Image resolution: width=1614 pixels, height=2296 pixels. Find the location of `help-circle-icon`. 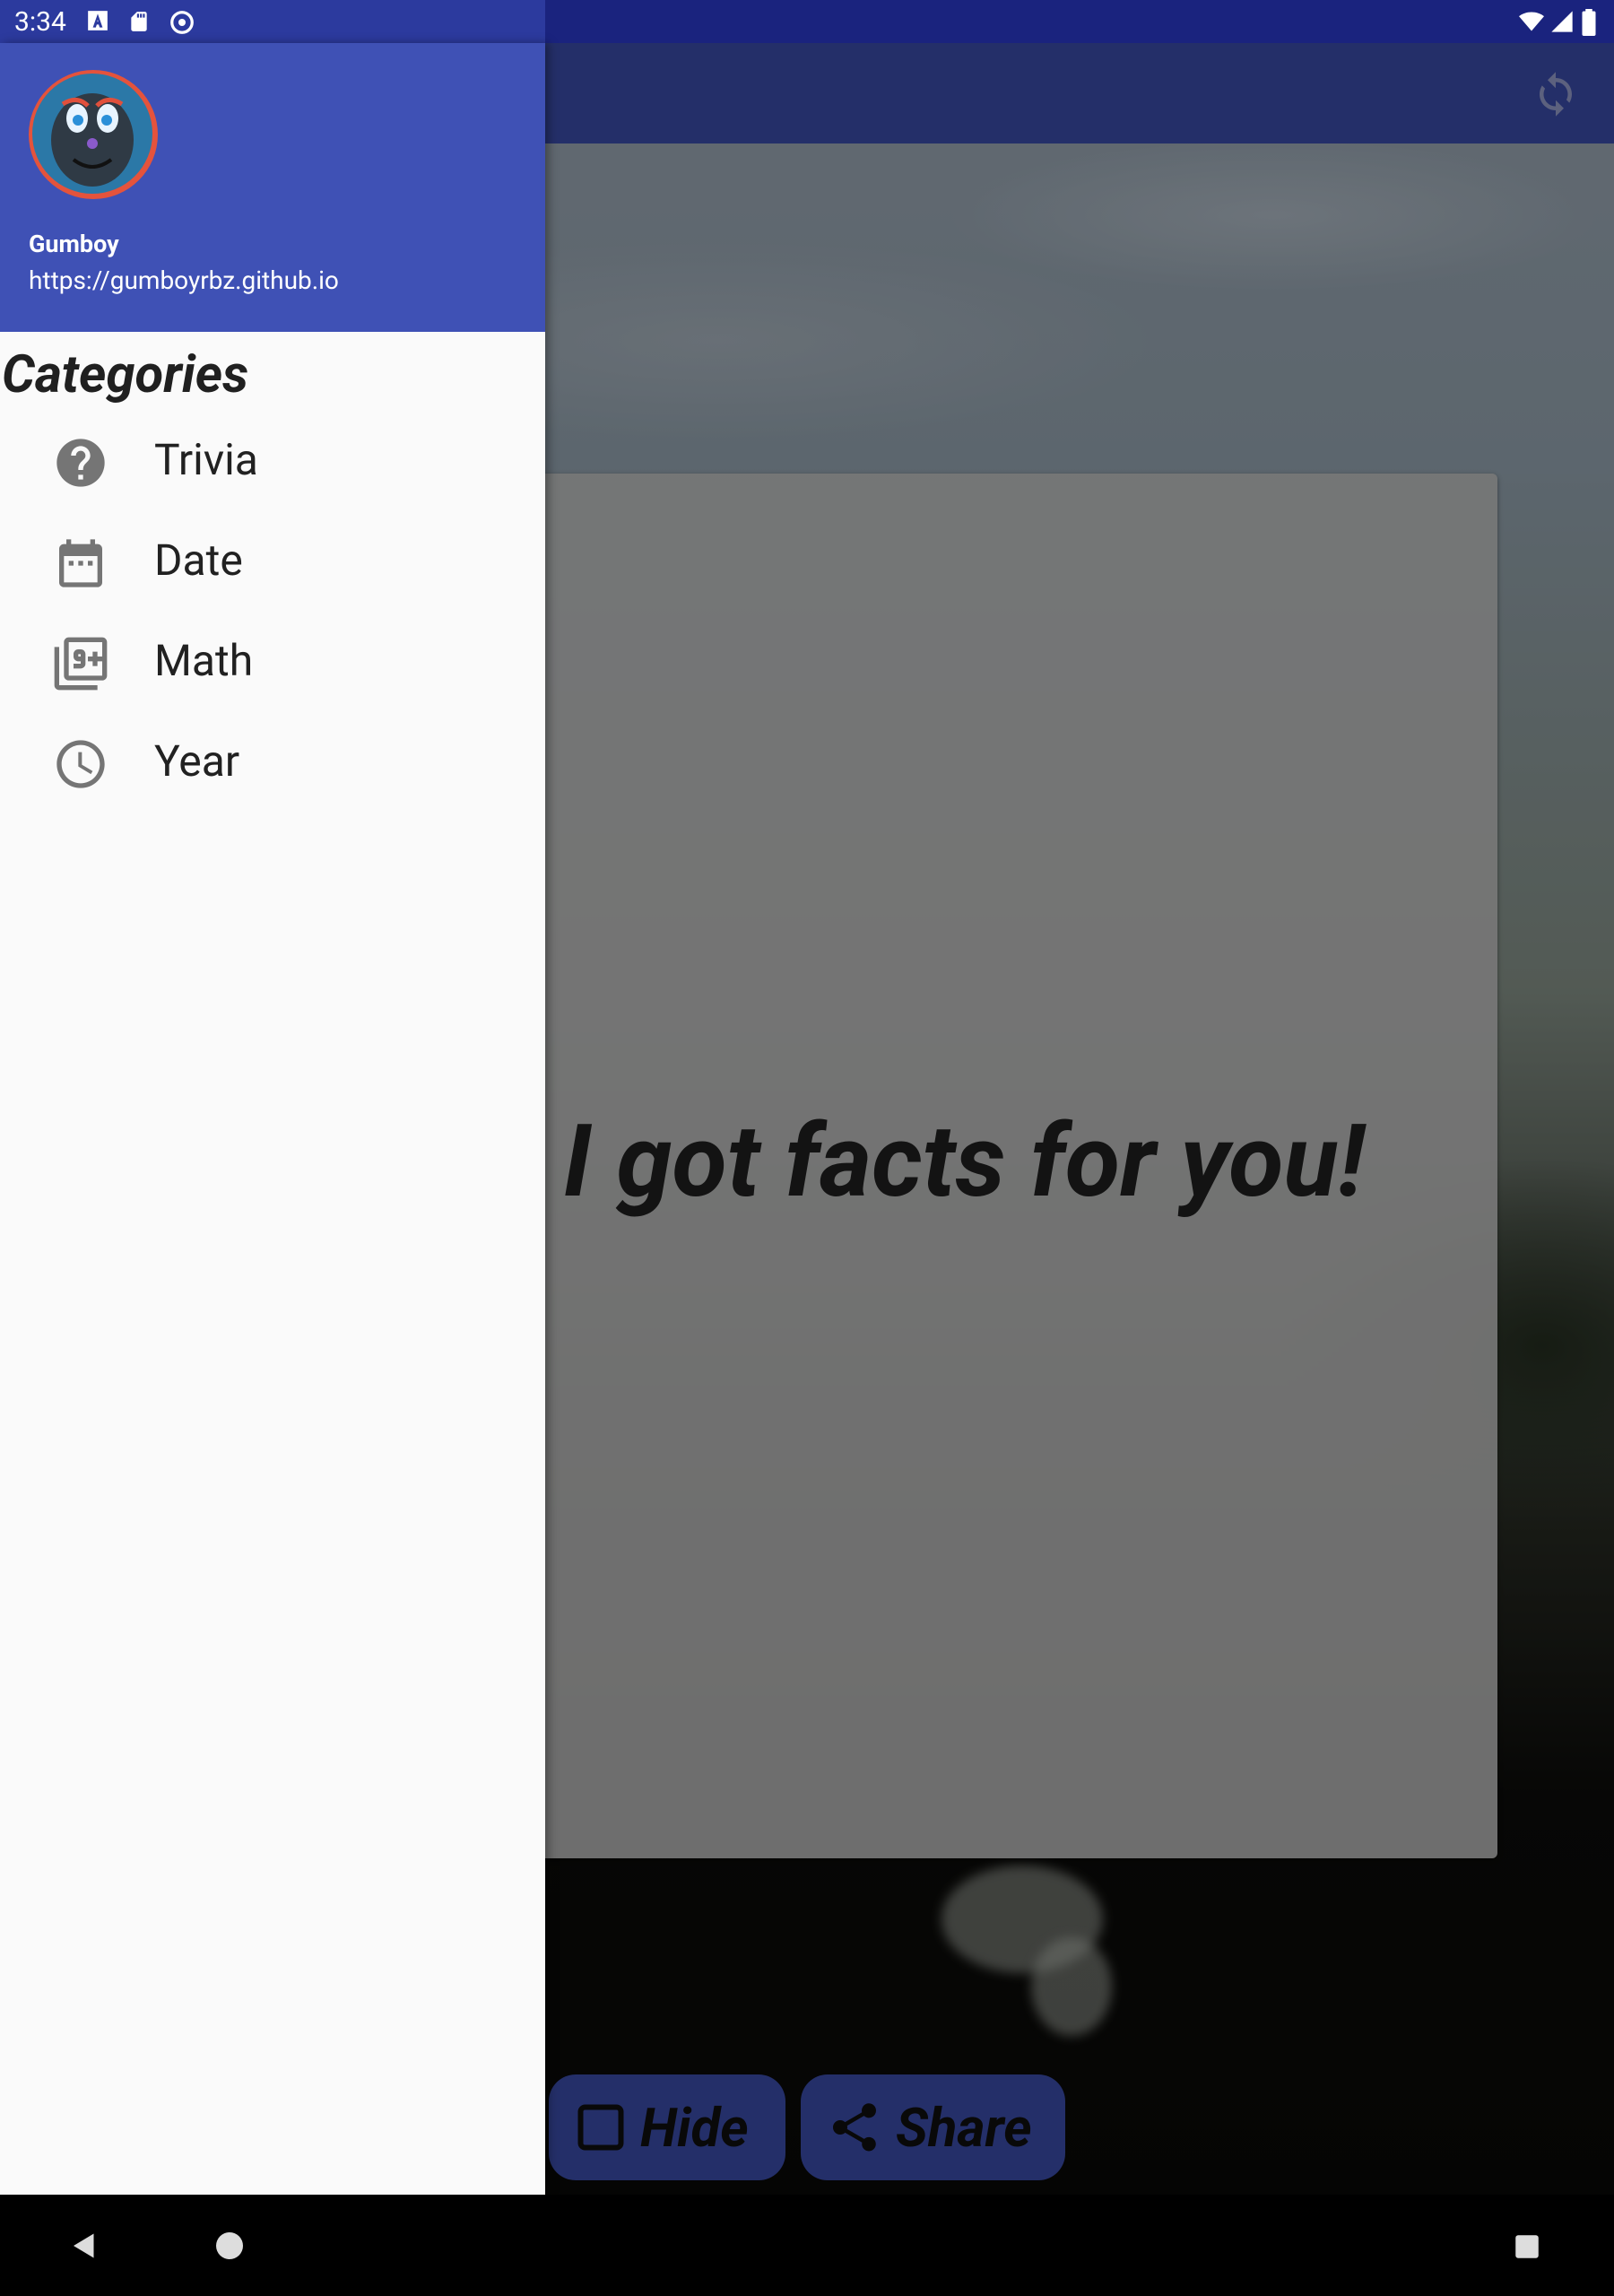

help-circle-icon is located at coordinates (80, 463).